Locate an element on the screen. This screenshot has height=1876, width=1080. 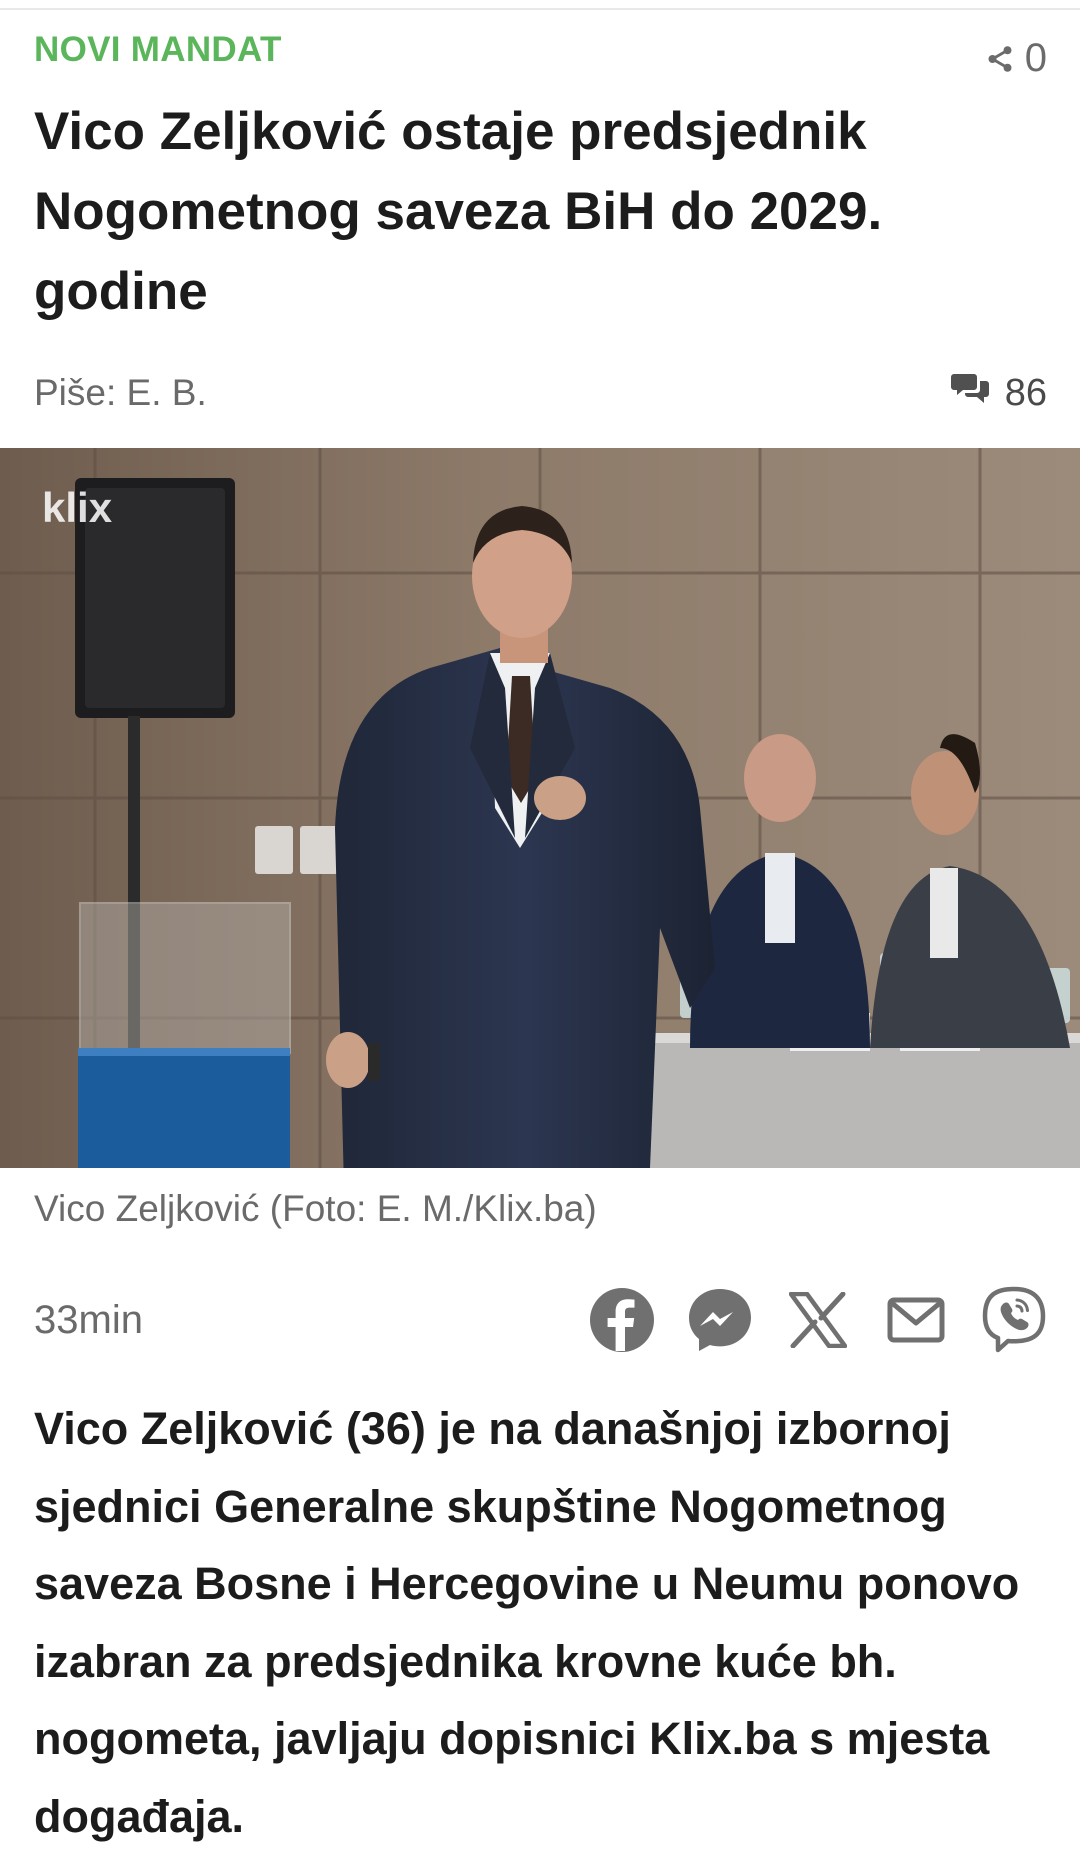
viber-icon is located at coordinates (1014, 1322).